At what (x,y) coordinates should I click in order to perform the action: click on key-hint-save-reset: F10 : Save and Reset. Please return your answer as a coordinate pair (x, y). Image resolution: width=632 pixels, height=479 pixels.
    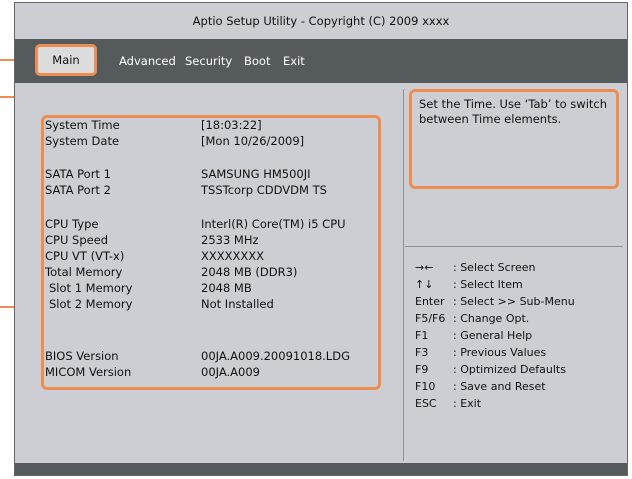
    Looking at the image, I should click on (480, 386).